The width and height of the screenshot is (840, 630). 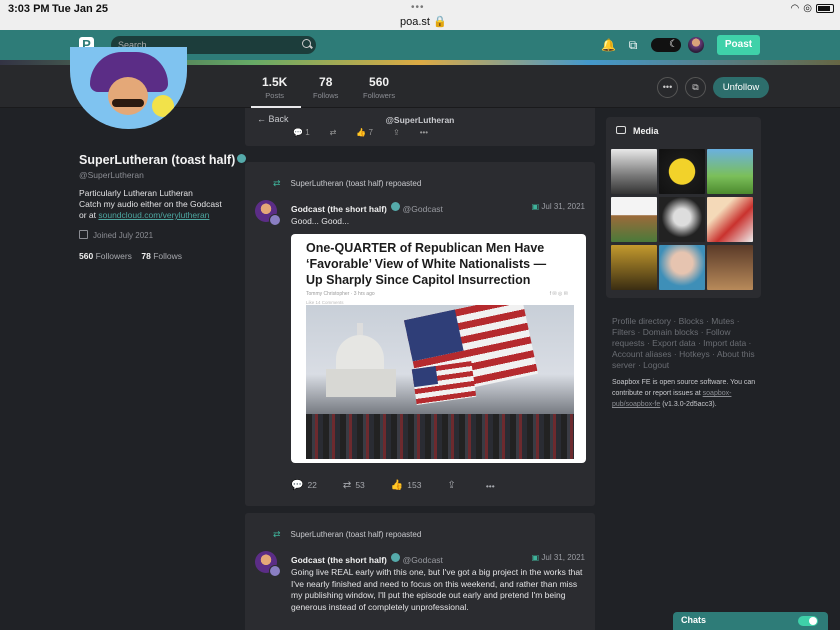 I want to click on like-icon: 👍, so click(x=397, y=485).